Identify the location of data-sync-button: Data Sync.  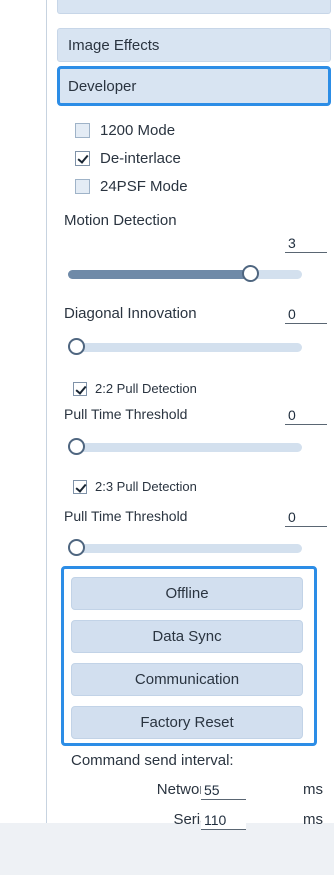
(187, 636).